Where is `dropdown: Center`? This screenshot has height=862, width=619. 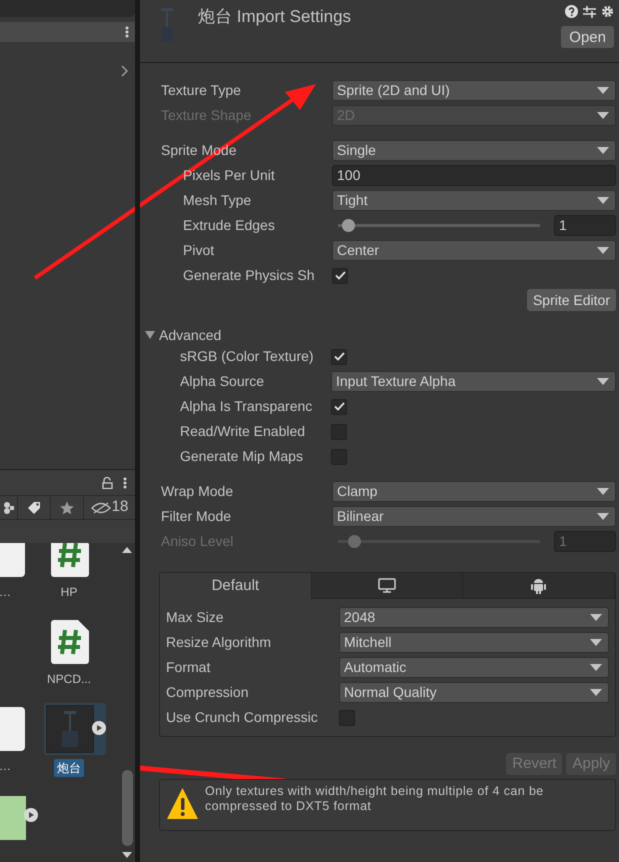 dropdown: Center is located at coordinates (474, 250).